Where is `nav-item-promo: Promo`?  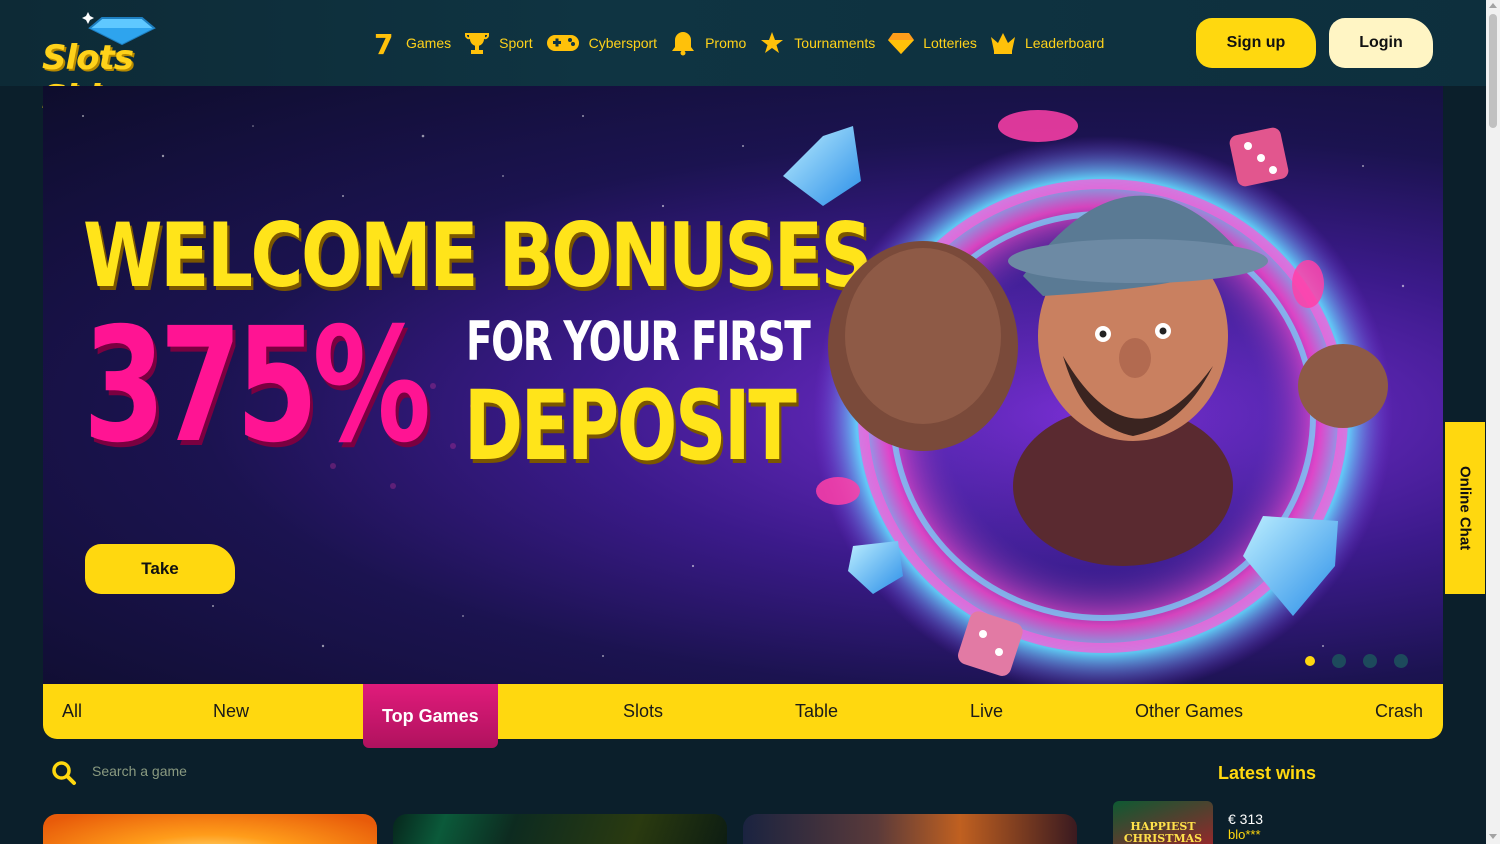 nav-item-promo: Promo is located at coordinates (707, 43).